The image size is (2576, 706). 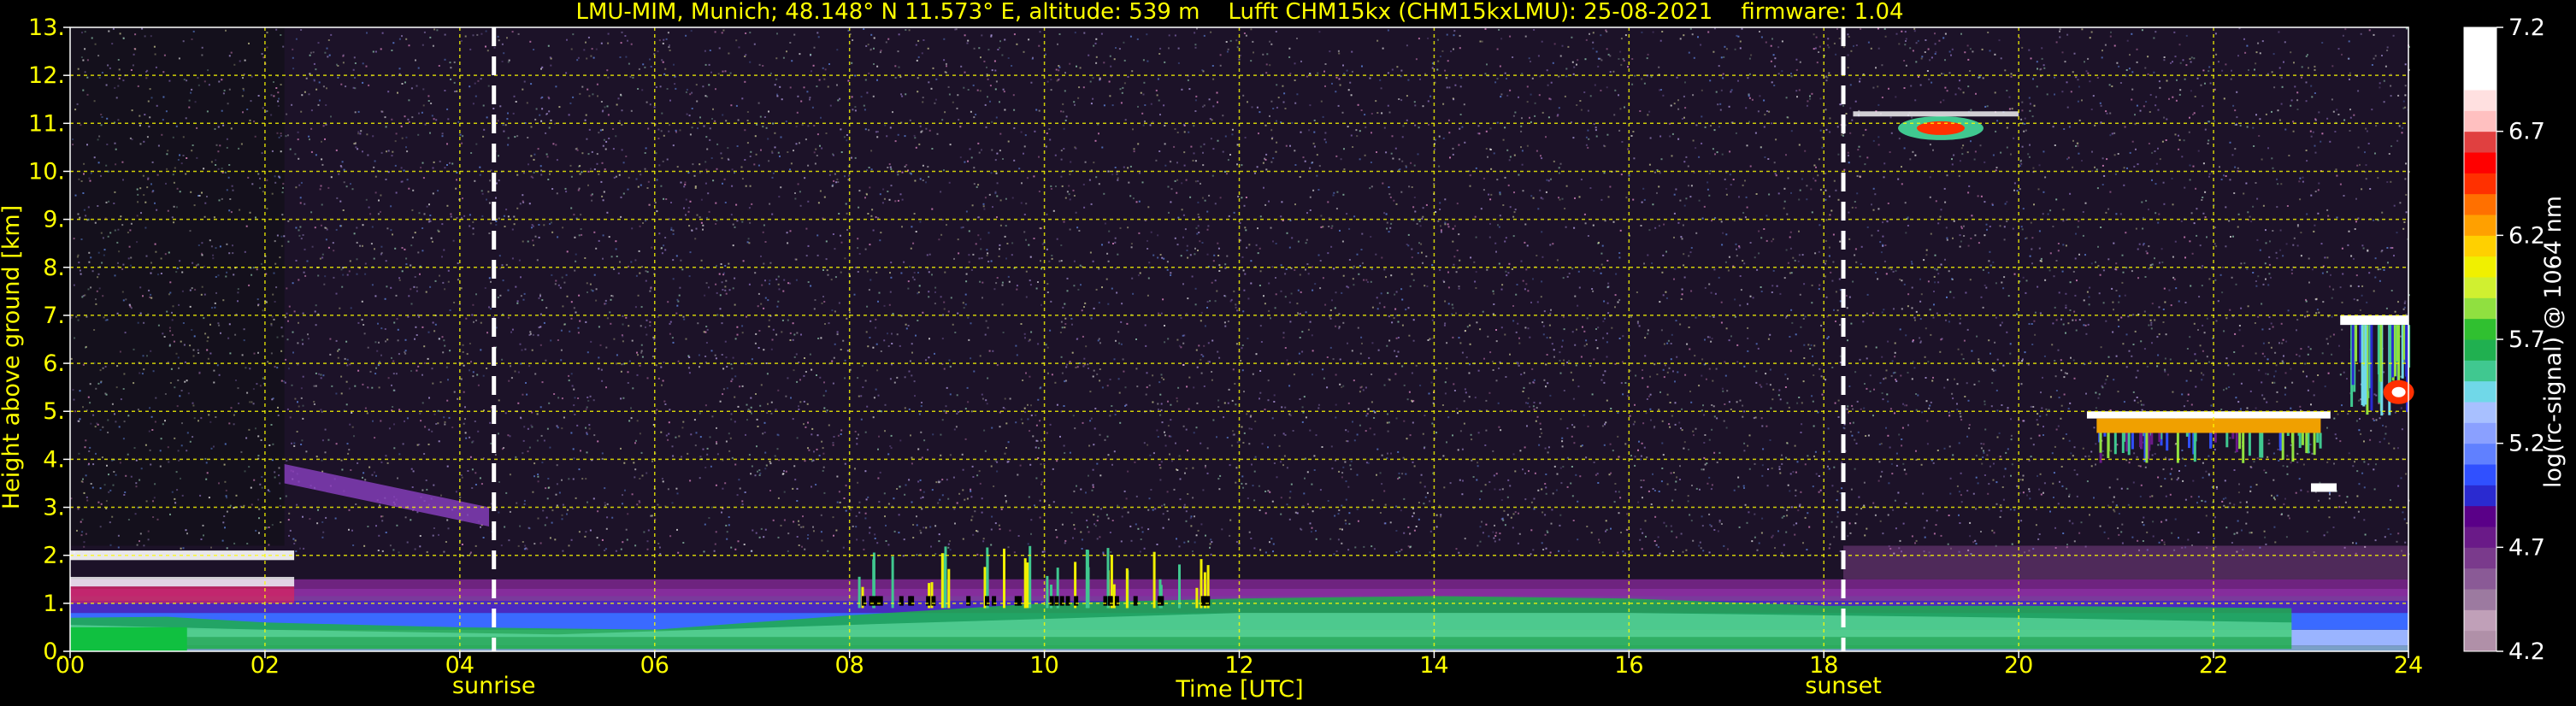 I want to click on y-tick-label: 0., so click(x=54, y=651).